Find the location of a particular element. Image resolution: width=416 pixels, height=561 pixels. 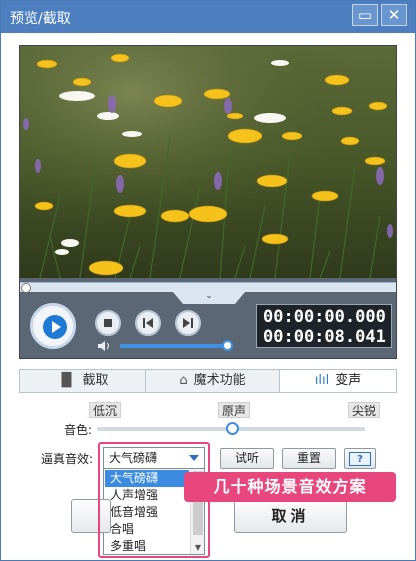

close-button: ✕ is located at coordinates (394, 15).